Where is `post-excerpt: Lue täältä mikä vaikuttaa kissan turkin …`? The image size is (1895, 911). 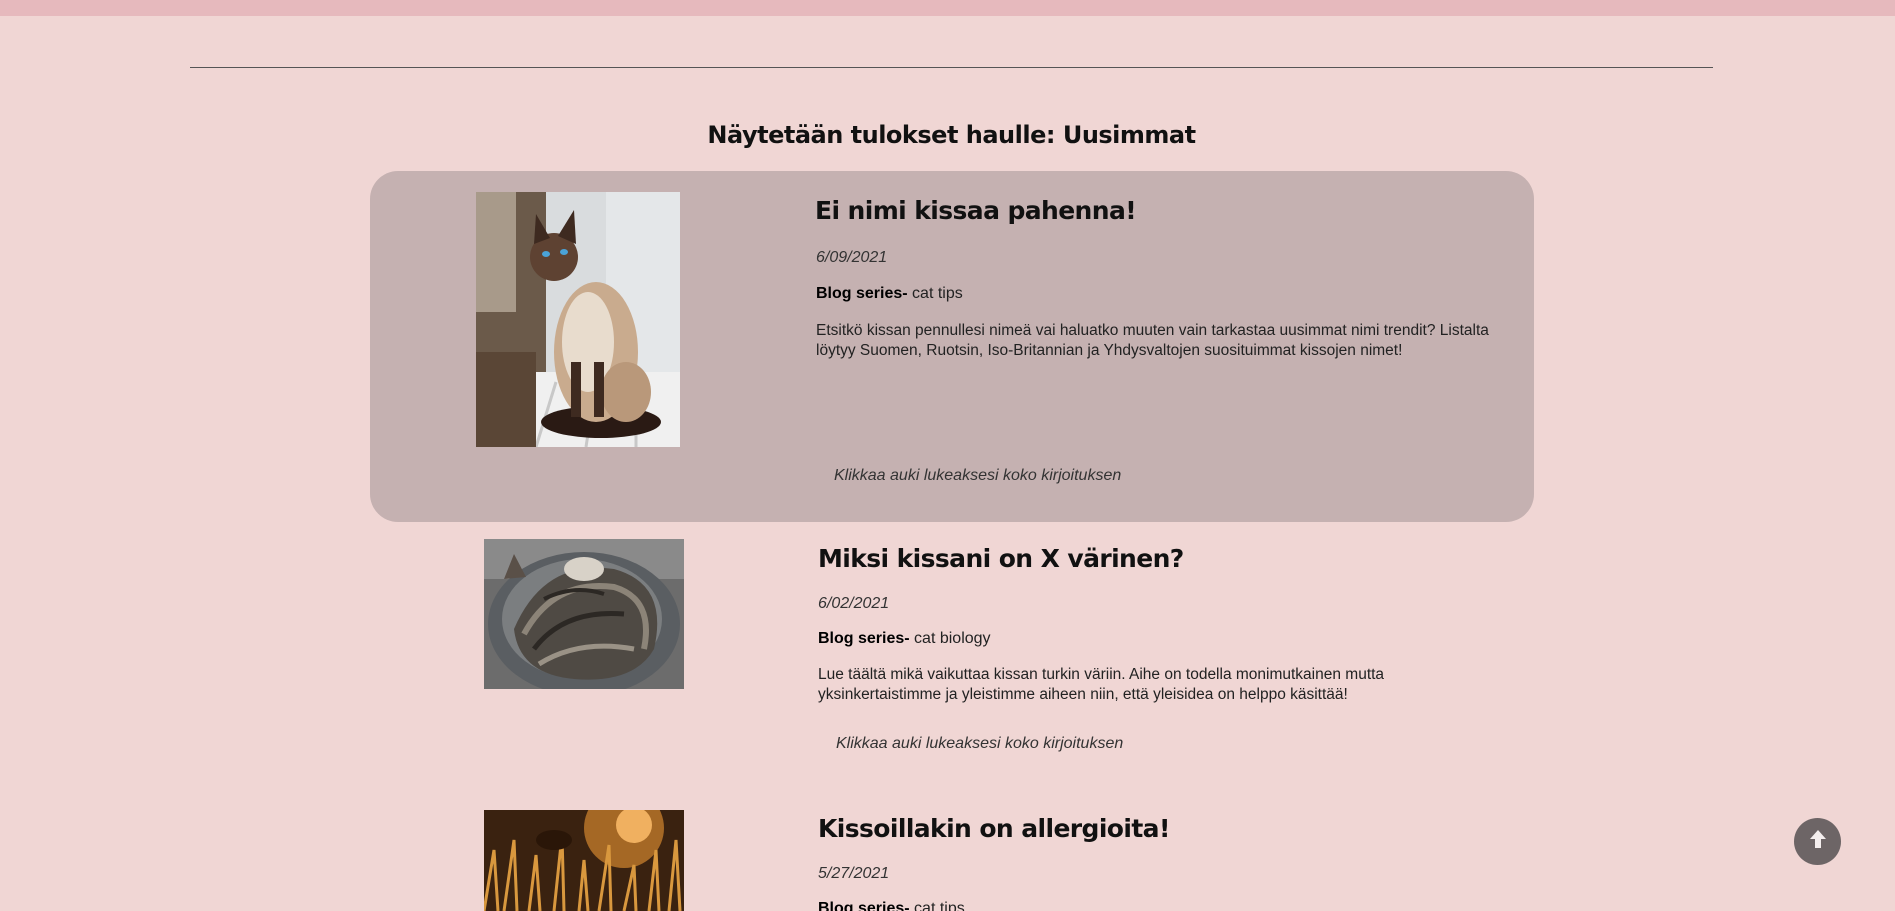 post-excerpt: Lue täältä mikä vaikuttaa kissan turkin … is located at coordinates (1101, 684).